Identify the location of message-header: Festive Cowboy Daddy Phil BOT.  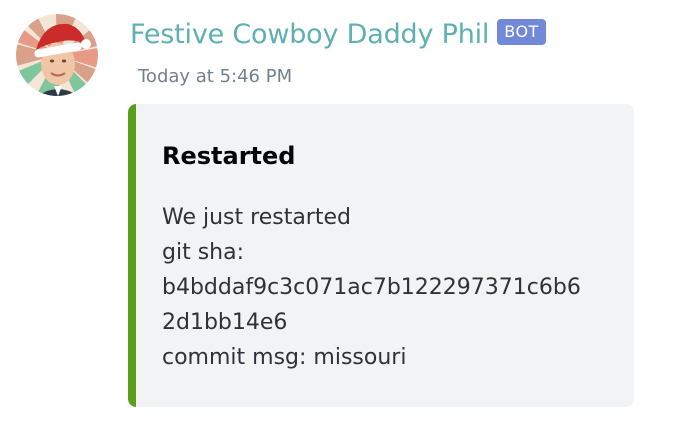
(338, 34).